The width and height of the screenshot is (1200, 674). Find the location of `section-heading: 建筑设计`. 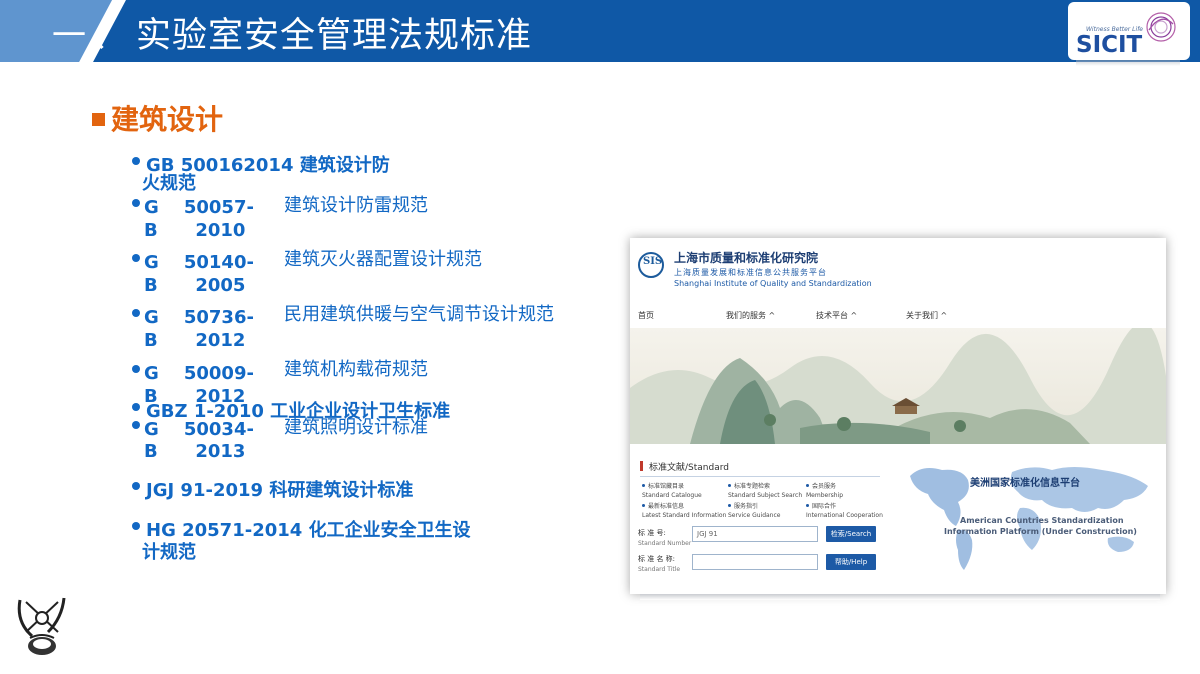

section-heading: 建筑设计 is located at coordinates (157, 118).